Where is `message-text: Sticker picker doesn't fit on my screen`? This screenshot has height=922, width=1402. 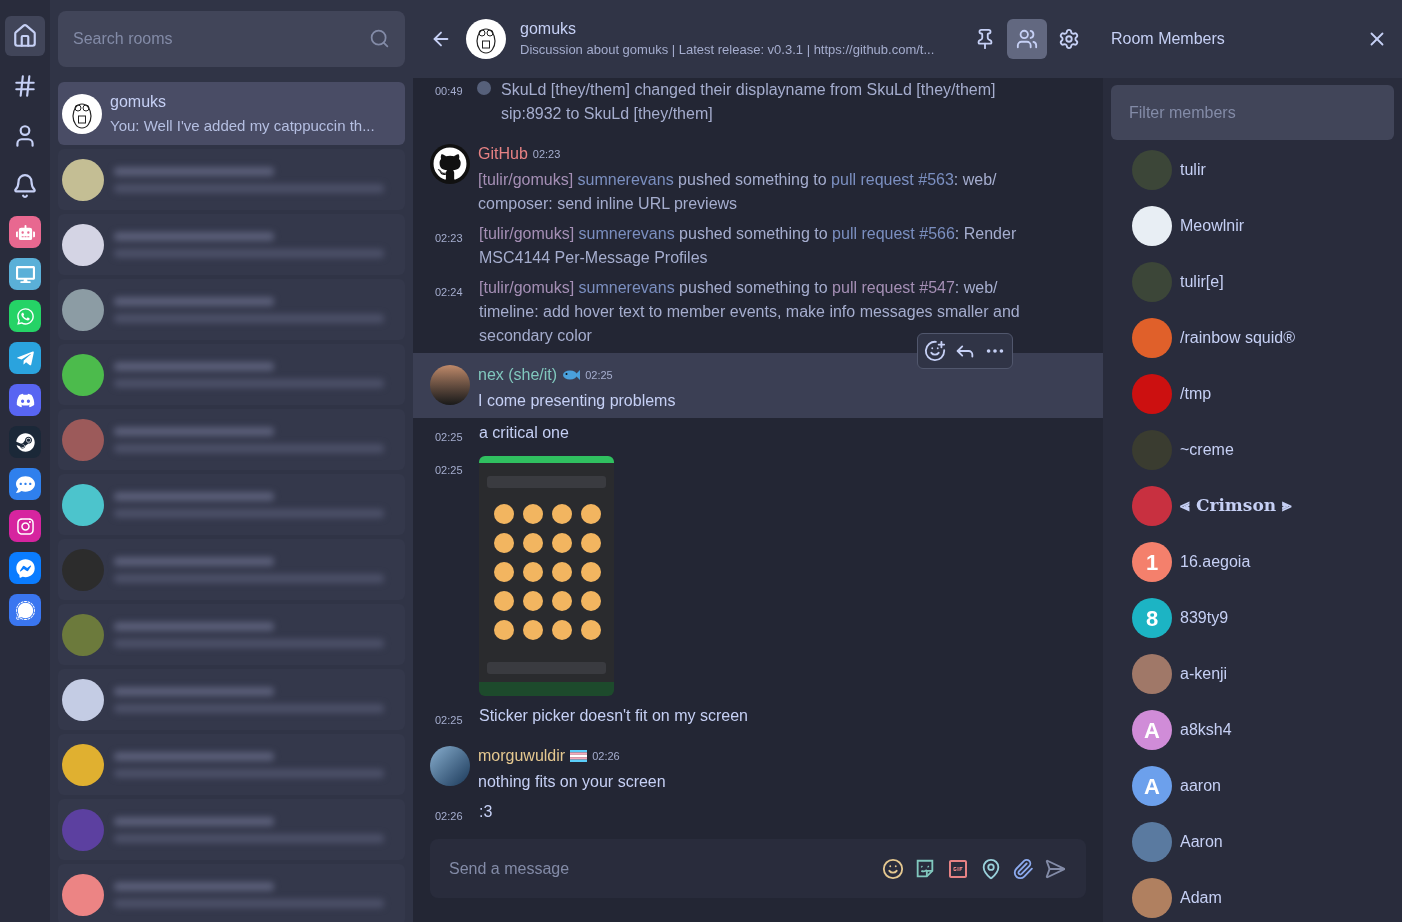
message-text: Sticker picker doesn't fit on my screen is located at coordinates (614, 716).